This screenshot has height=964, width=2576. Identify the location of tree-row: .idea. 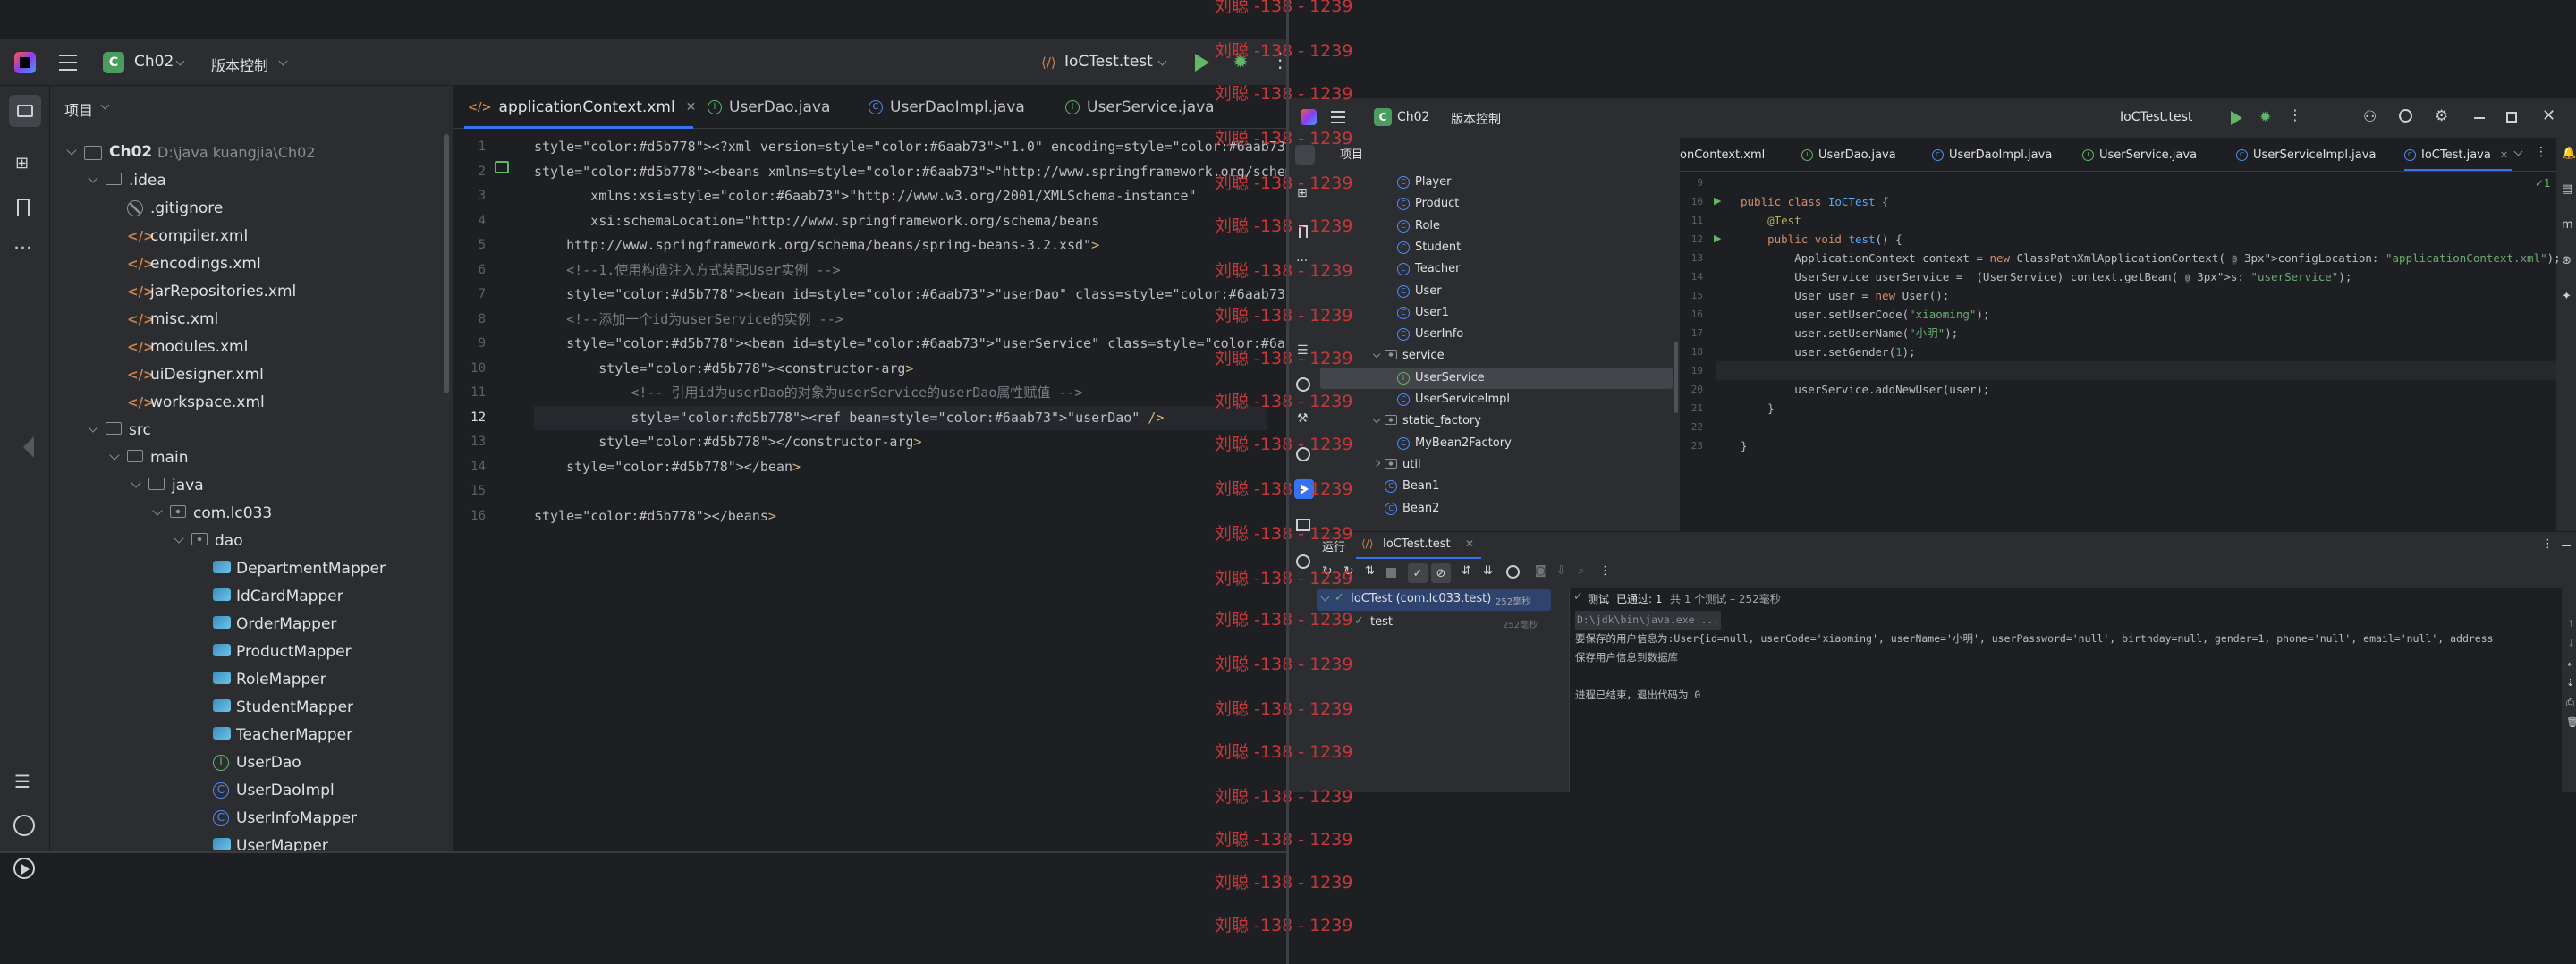
(251, 181).